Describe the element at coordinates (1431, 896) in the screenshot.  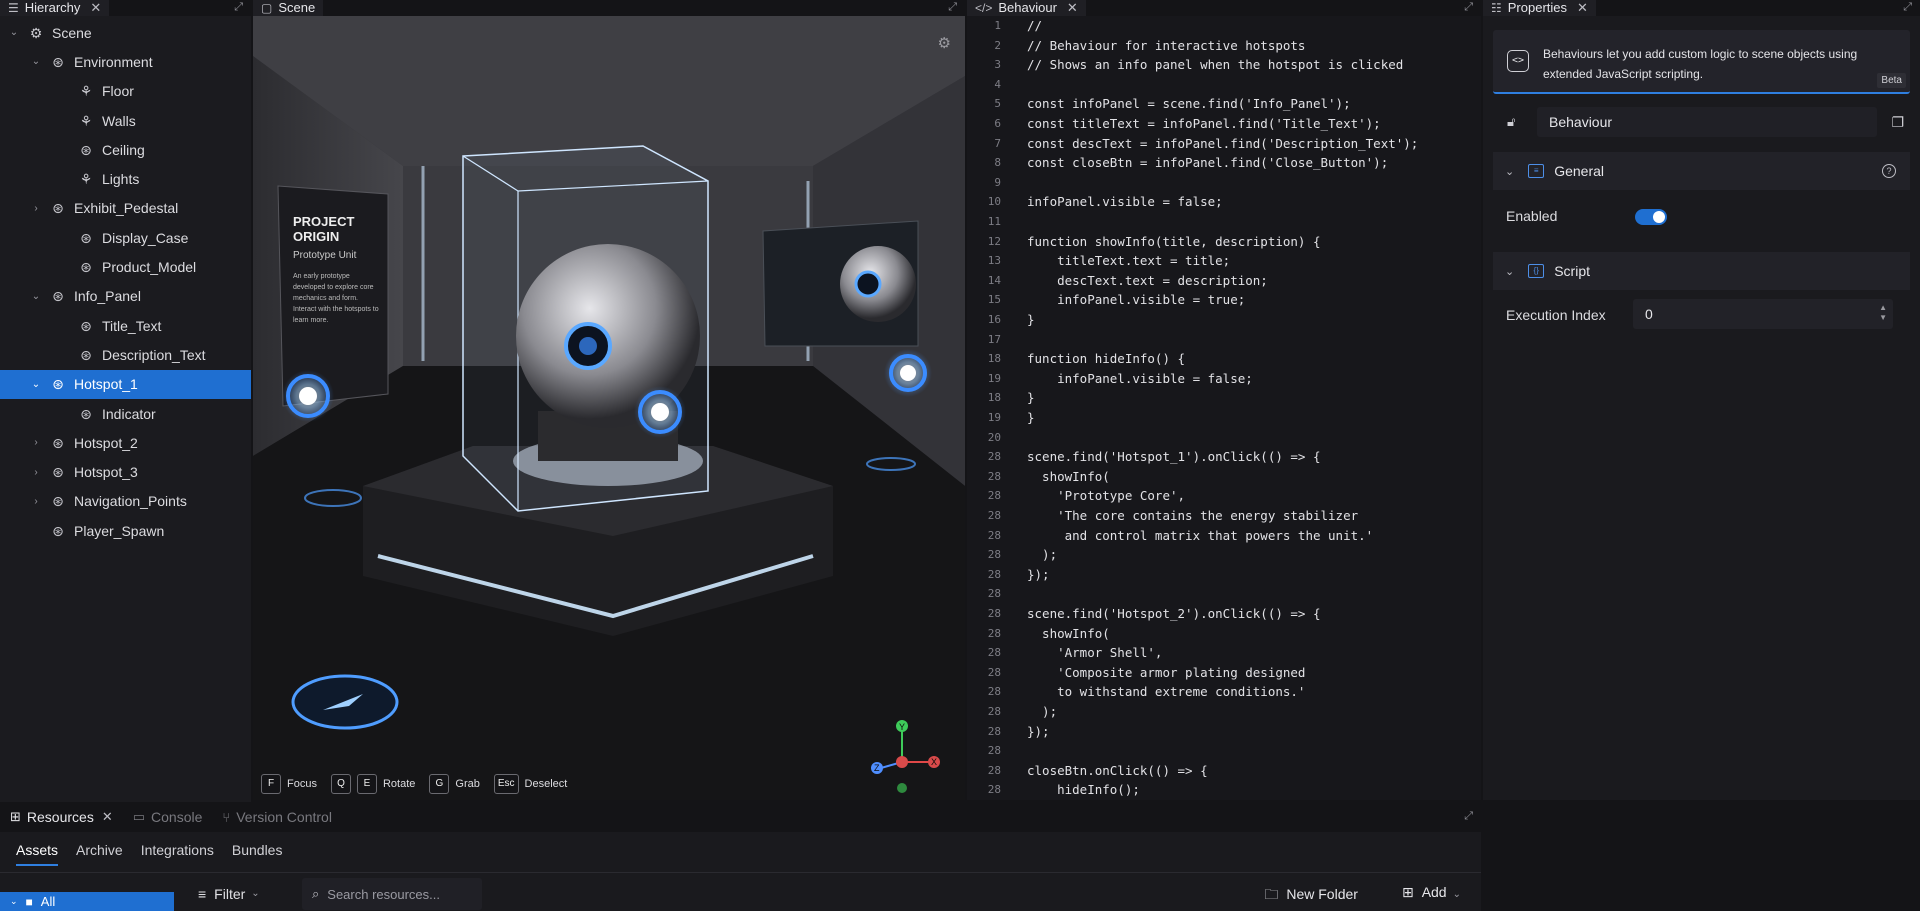
I see `add-button: ⊞ Add ⌄` at that location.